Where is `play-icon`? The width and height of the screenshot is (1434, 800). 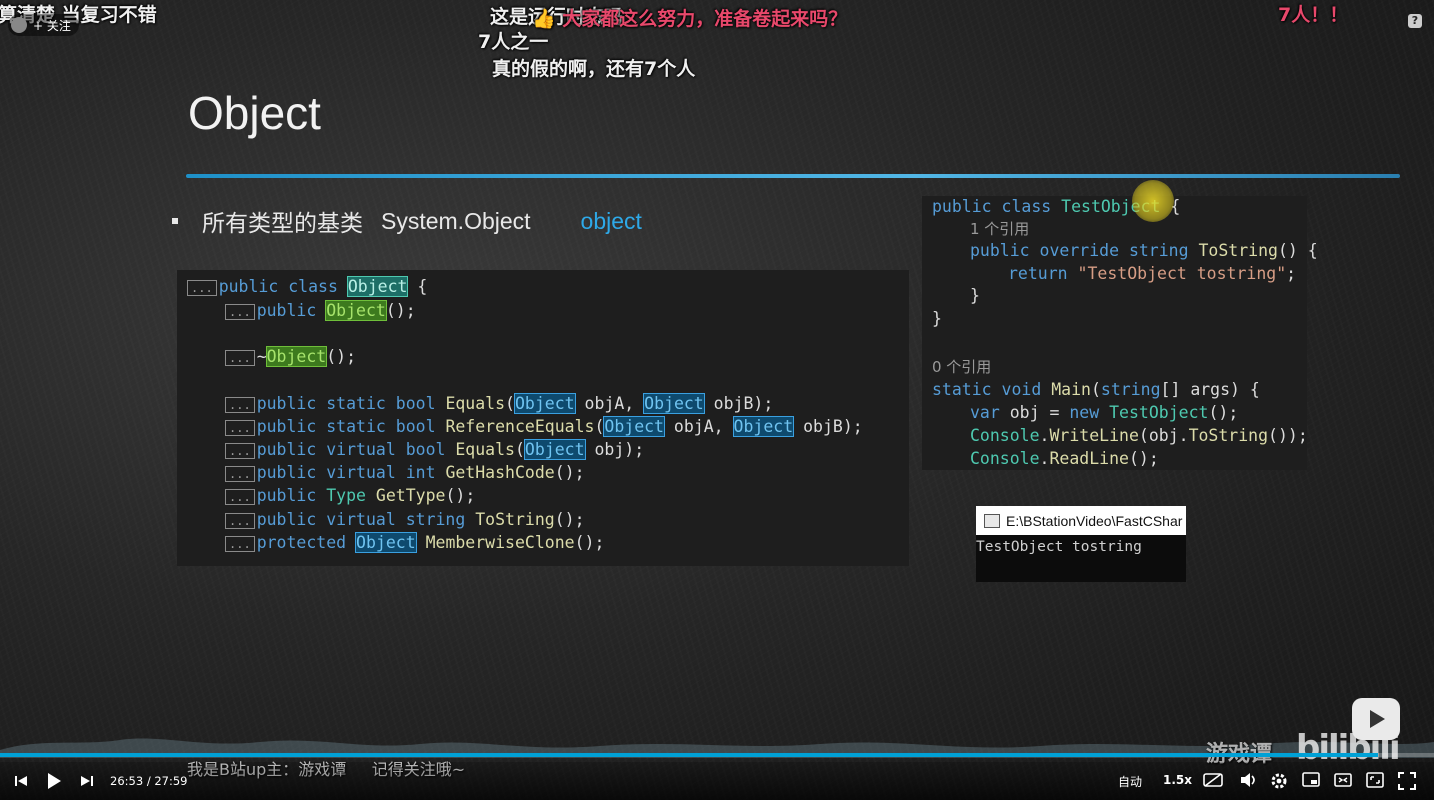
play-icon is located at coordinates (54, 781).